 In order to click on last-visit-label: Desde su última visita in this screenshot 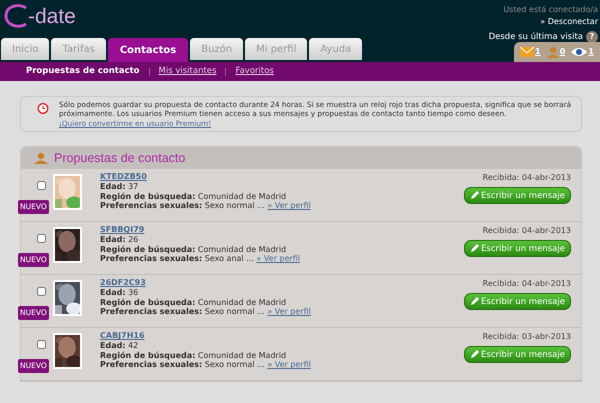, I will do `click(535, 37)`.